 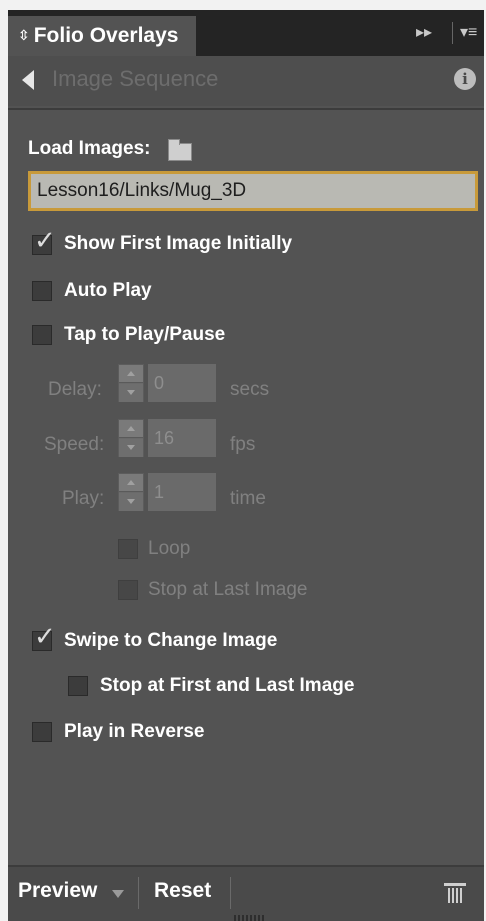 What do you see at coordinates (128, 590) in the screenshot?
I see `stop-last-image-checkbox` at bounding box center [128, 590].